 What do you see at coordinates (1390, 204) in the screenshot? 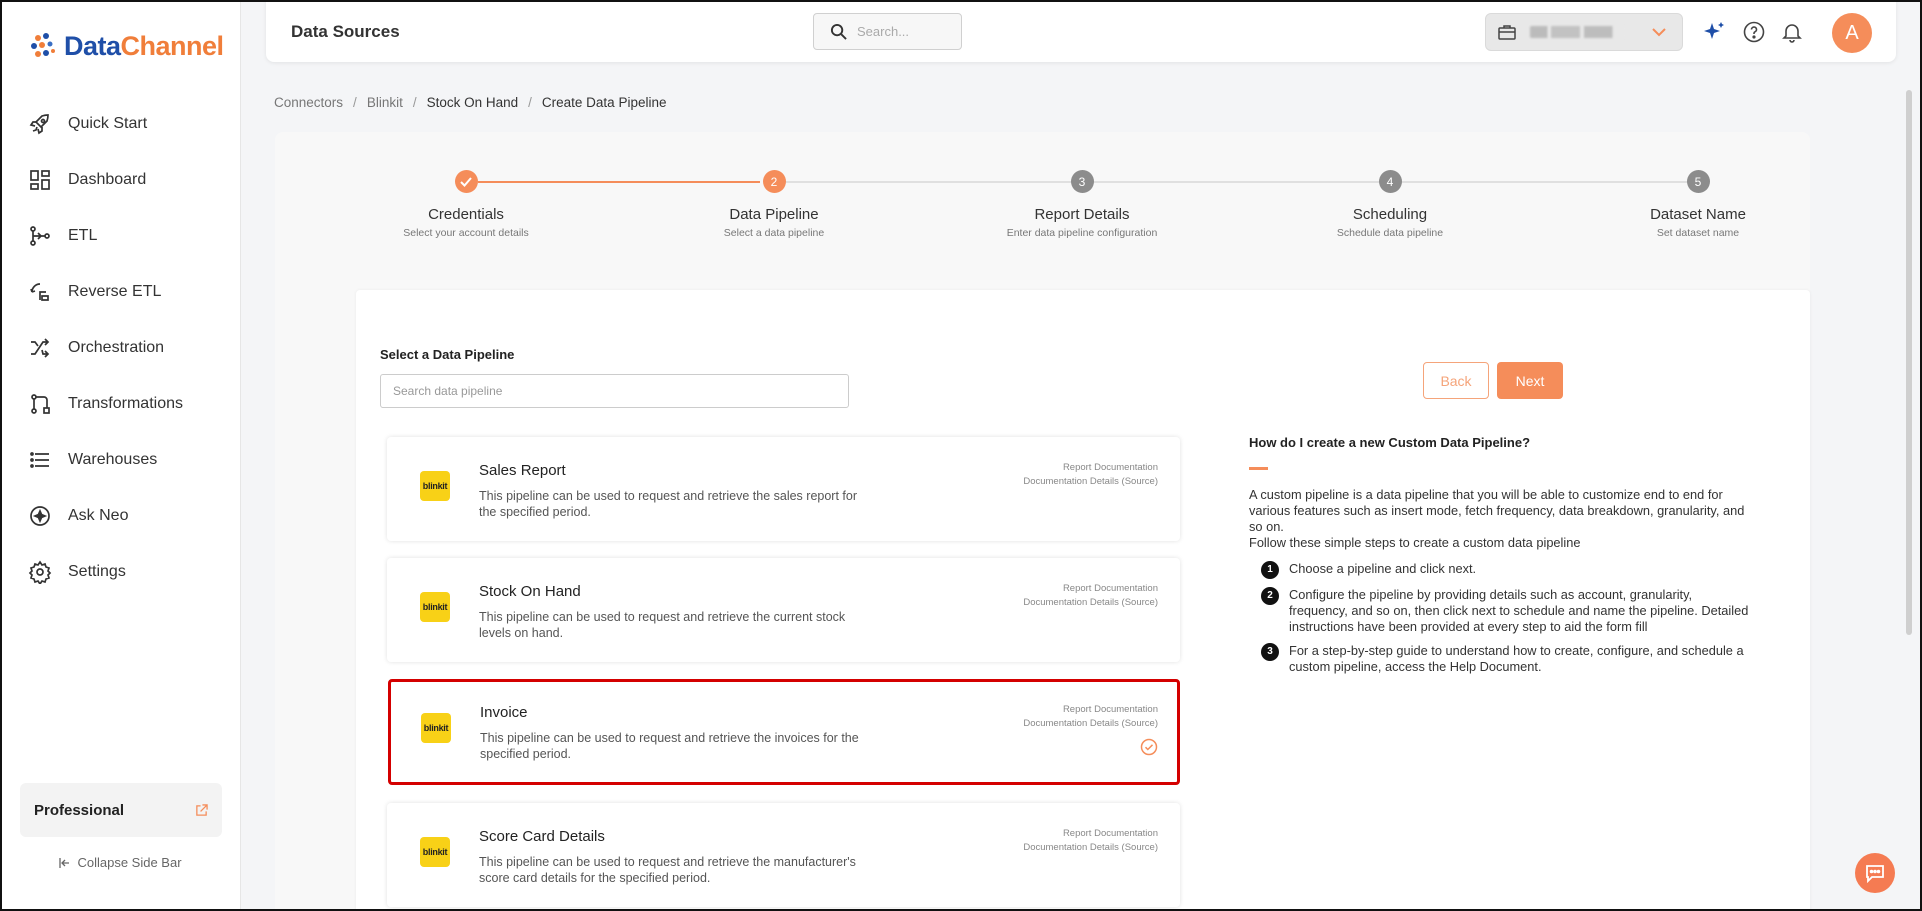
I see `step-scheduling: 4 Scheduling Schedule data pipeline` at bounding box center [1390, 204].